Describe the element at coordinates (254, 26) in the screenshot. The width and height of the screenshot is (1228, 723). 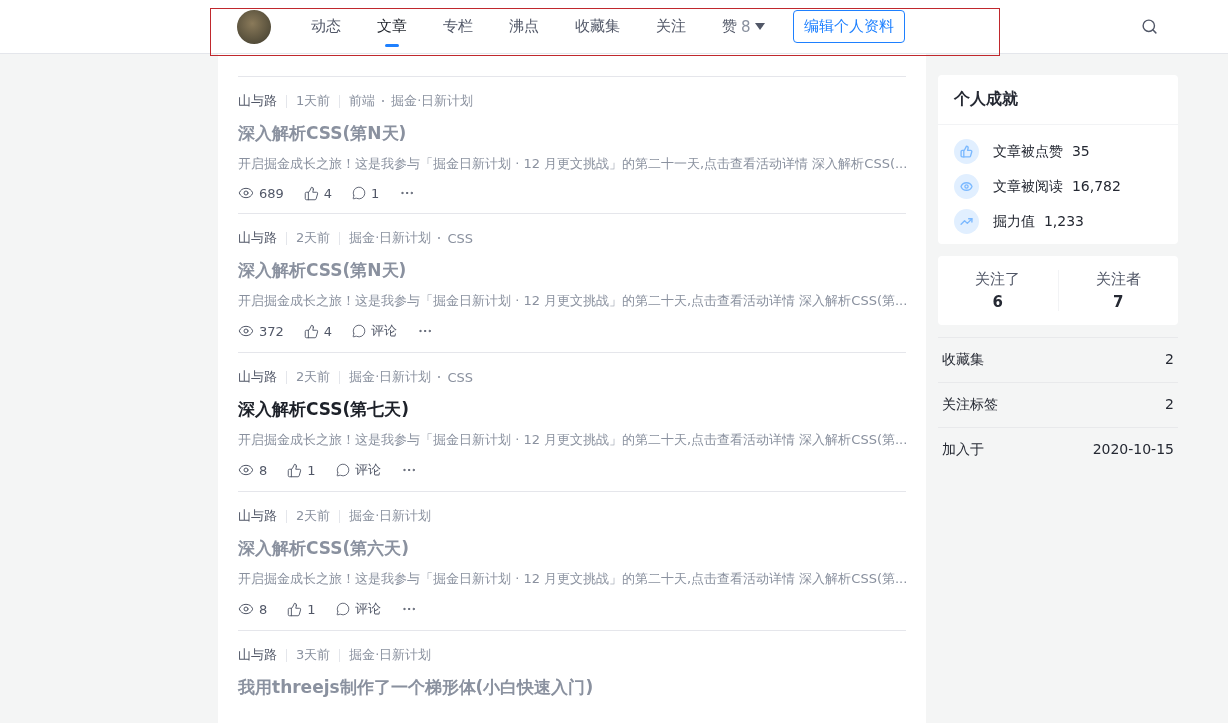
I see `avatar` at that location.